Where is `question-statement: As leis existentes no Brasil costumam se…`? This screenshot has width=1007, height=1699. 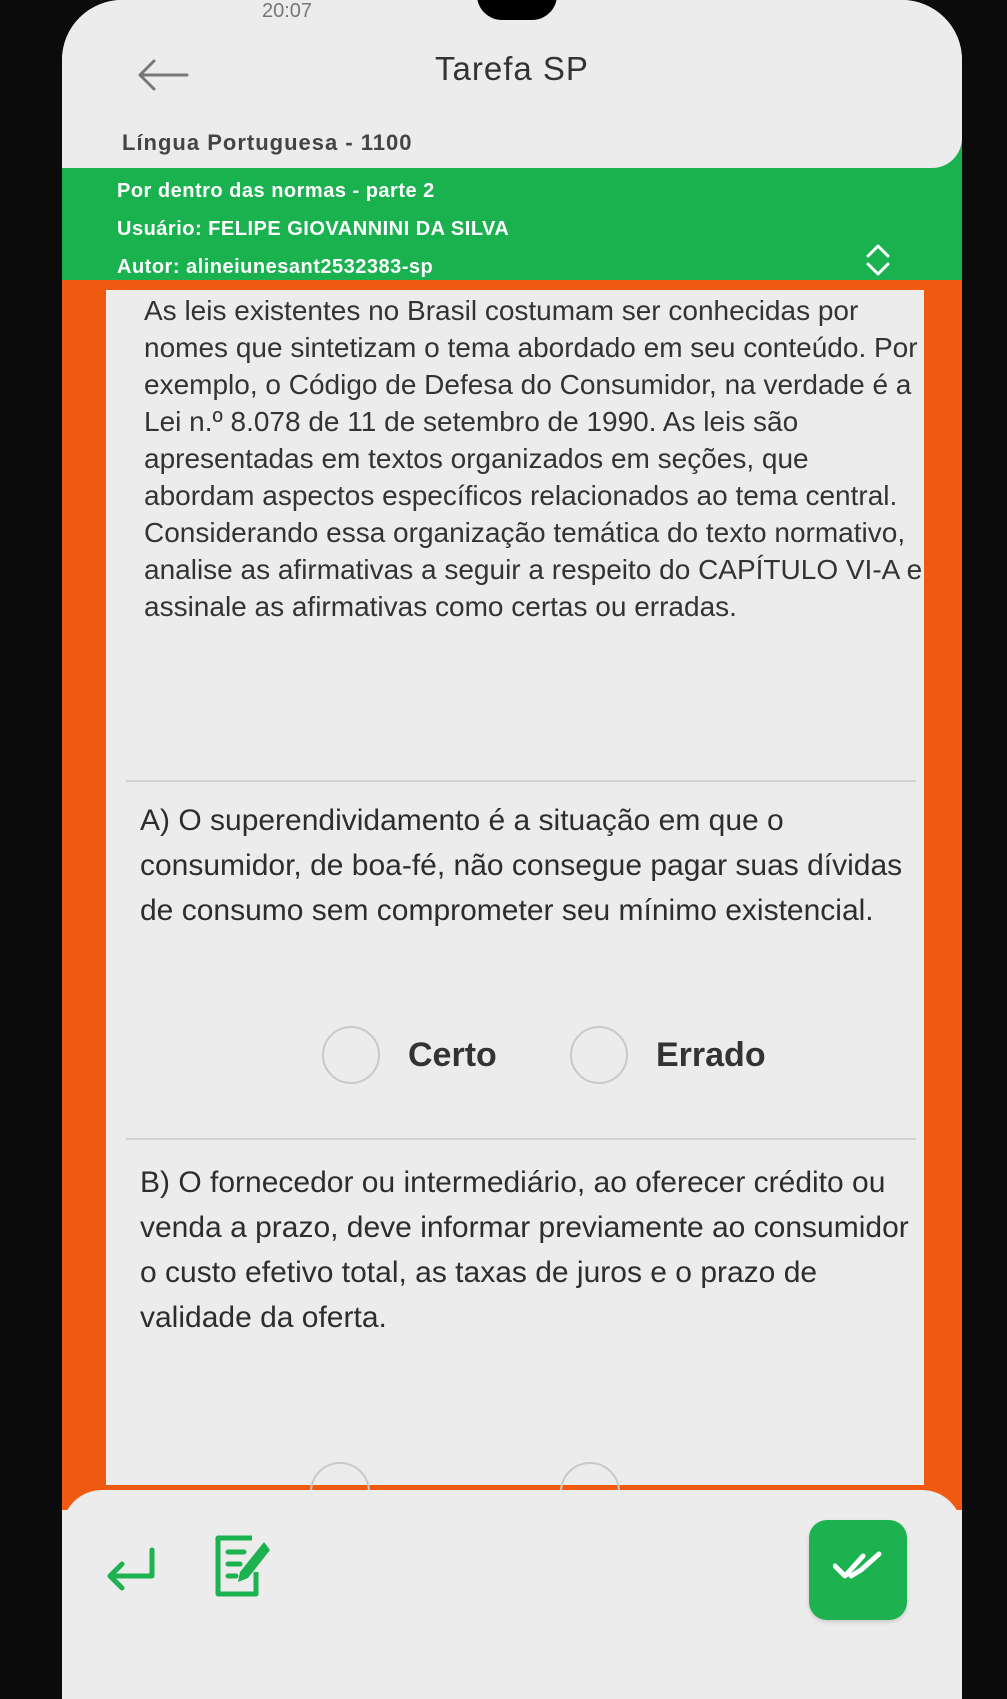 question-statement: As leis existentes no Brasil costumam se… is located at coordinates (533, 458).